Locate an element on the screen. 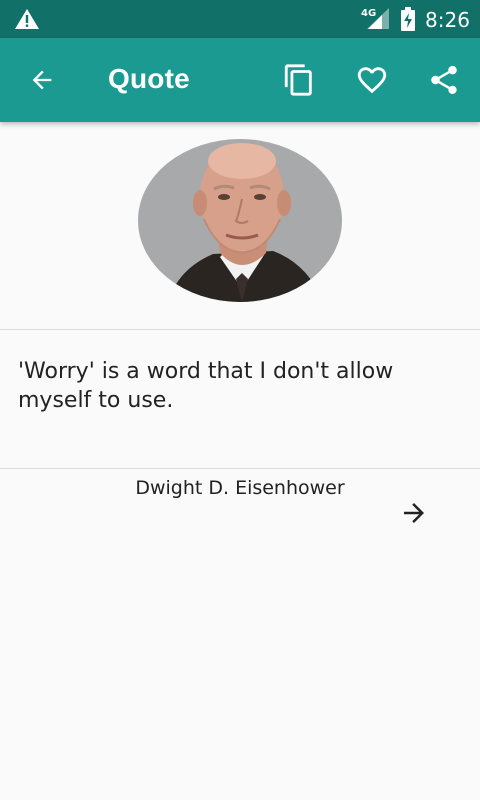  share-button is located at coordinates (444, 80).